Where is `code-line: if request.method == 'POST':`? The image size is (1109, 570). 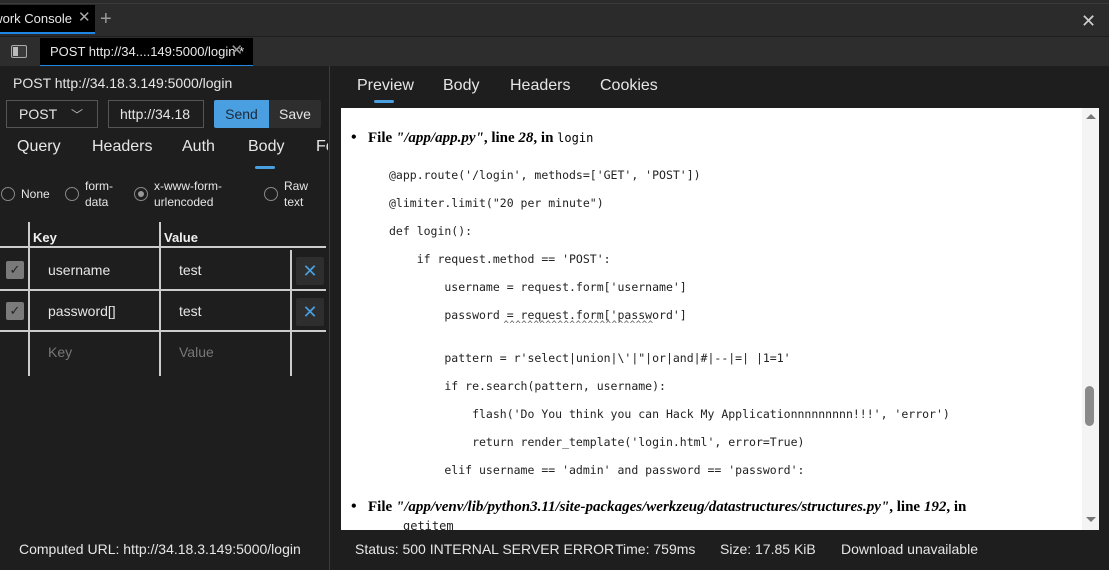 code-line: if request.method == 'POST': is located at coordinates (500, 259).